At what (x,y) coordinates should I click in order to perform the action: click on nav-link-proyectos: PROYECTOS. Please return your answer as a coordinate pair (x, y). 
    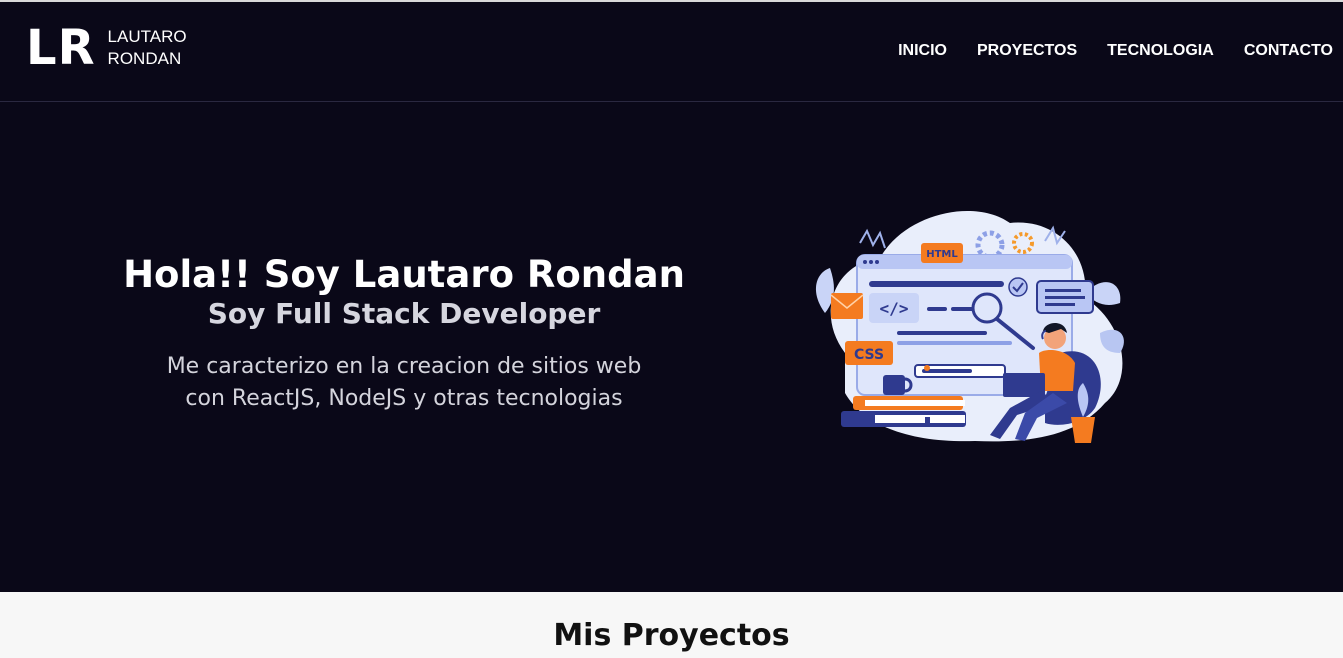
    Looking at the image, I should click on (1027, 51).